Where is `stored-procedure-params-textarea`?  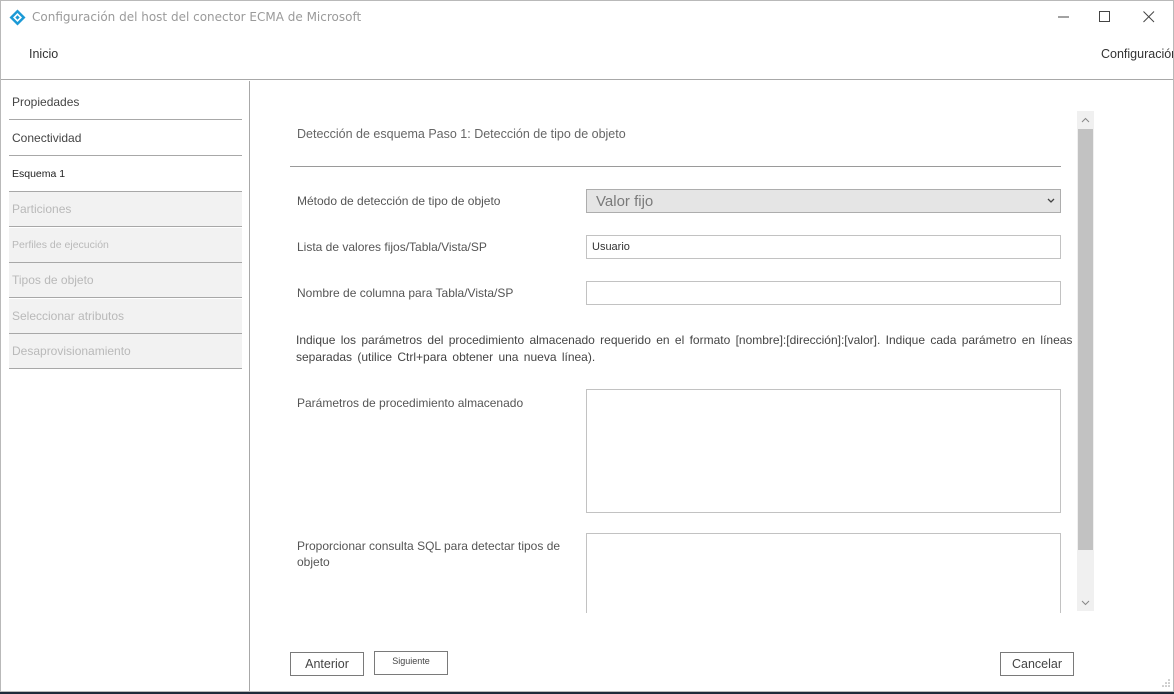 stored-procedure-params-textarea is located at coordinates (823, 451).